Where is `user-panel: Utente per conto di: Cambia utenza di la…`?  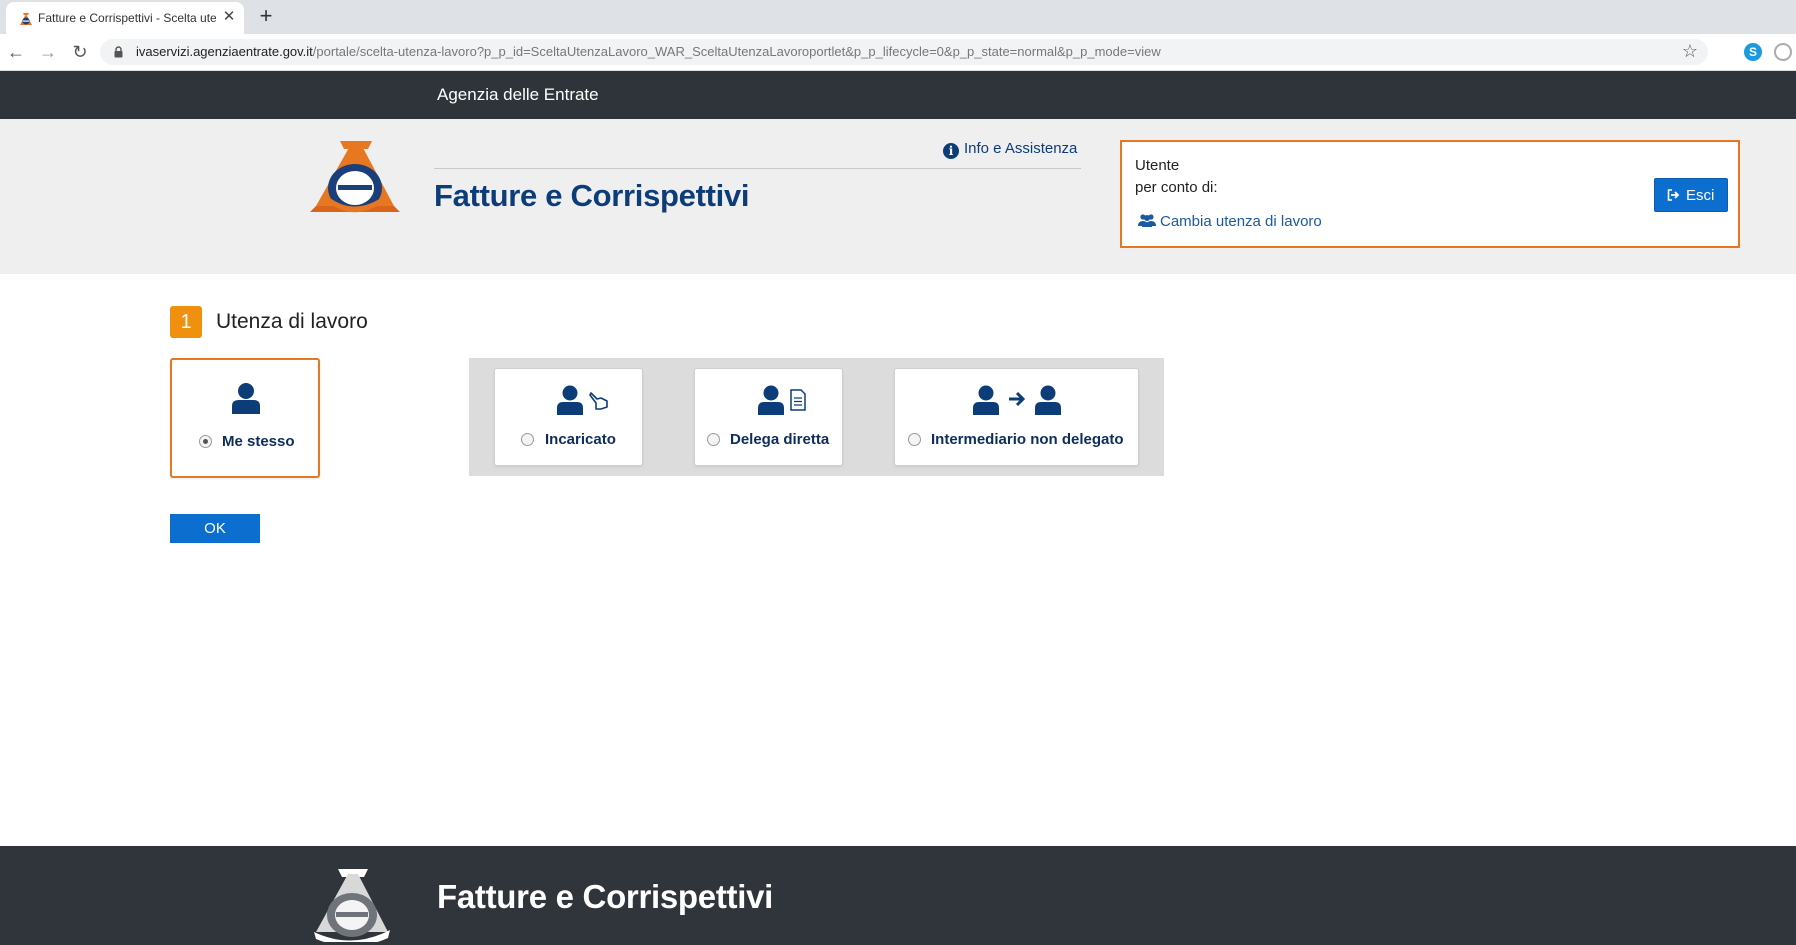
user-panel: Utente per conto di: Cambia utenza di la… is located at coordinates (1430, 194).